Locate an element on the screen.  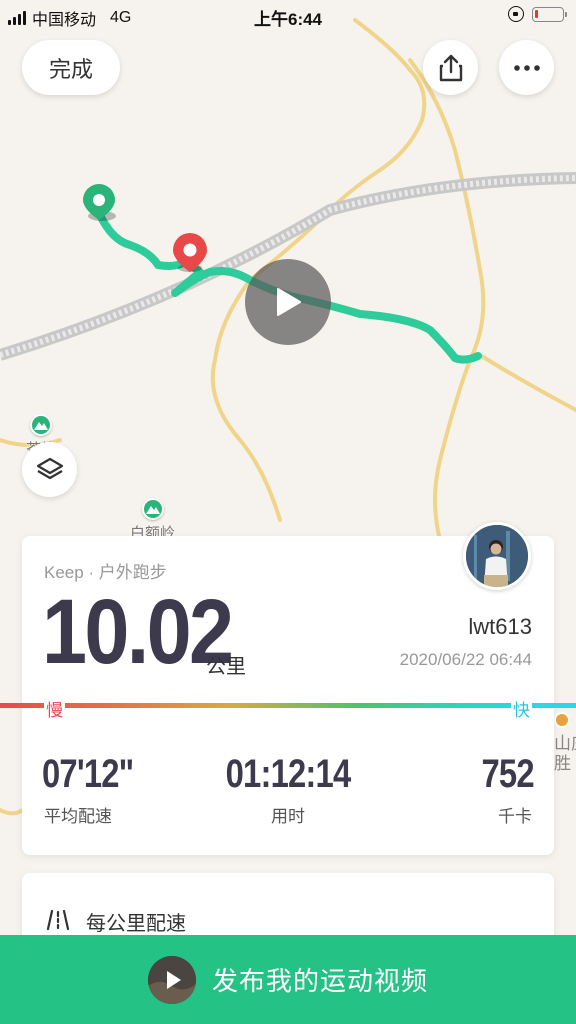
avg-pace-value: 07'12" is located at coordinates (88, 774).